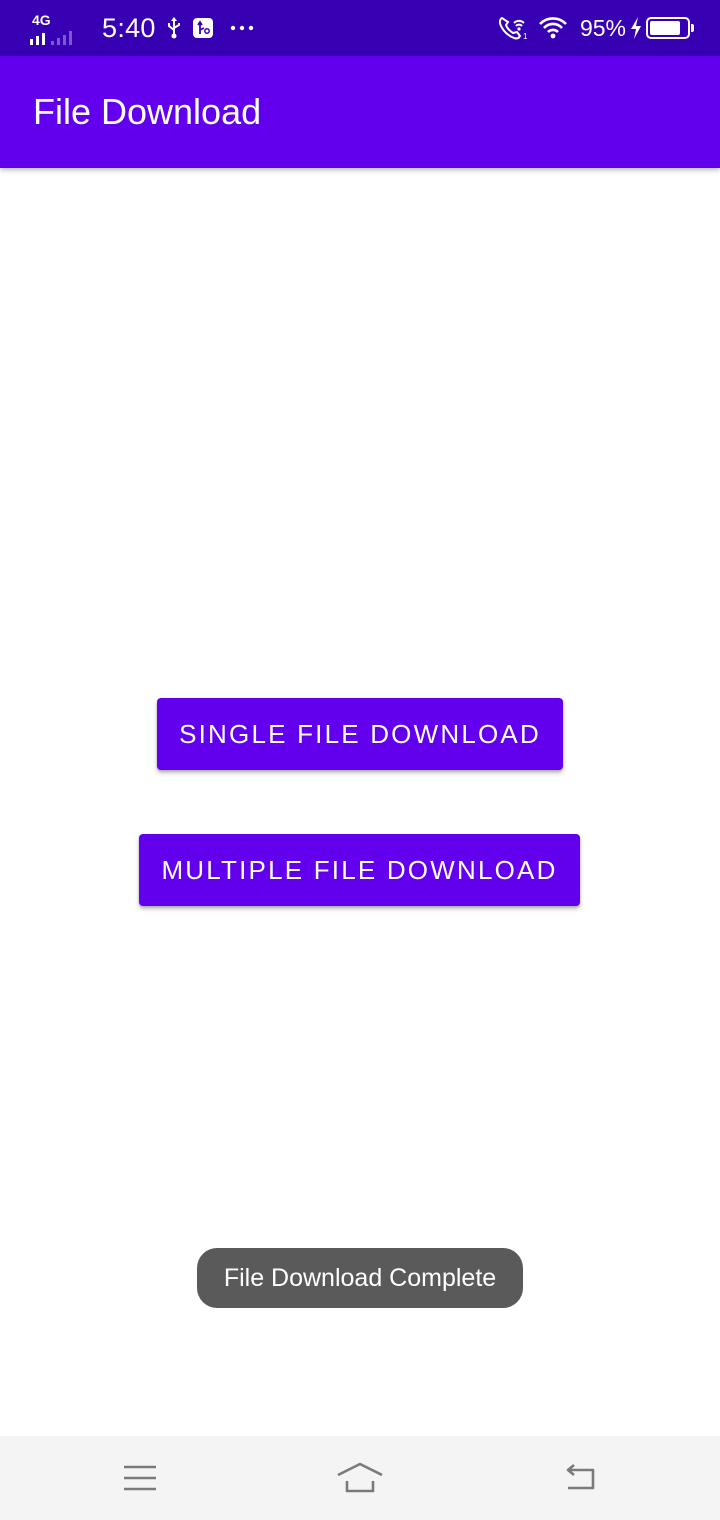 Image resolution: width=720 pixels, height=1520 pixels. I want to click on svg-text: 1, so click(525, 36).